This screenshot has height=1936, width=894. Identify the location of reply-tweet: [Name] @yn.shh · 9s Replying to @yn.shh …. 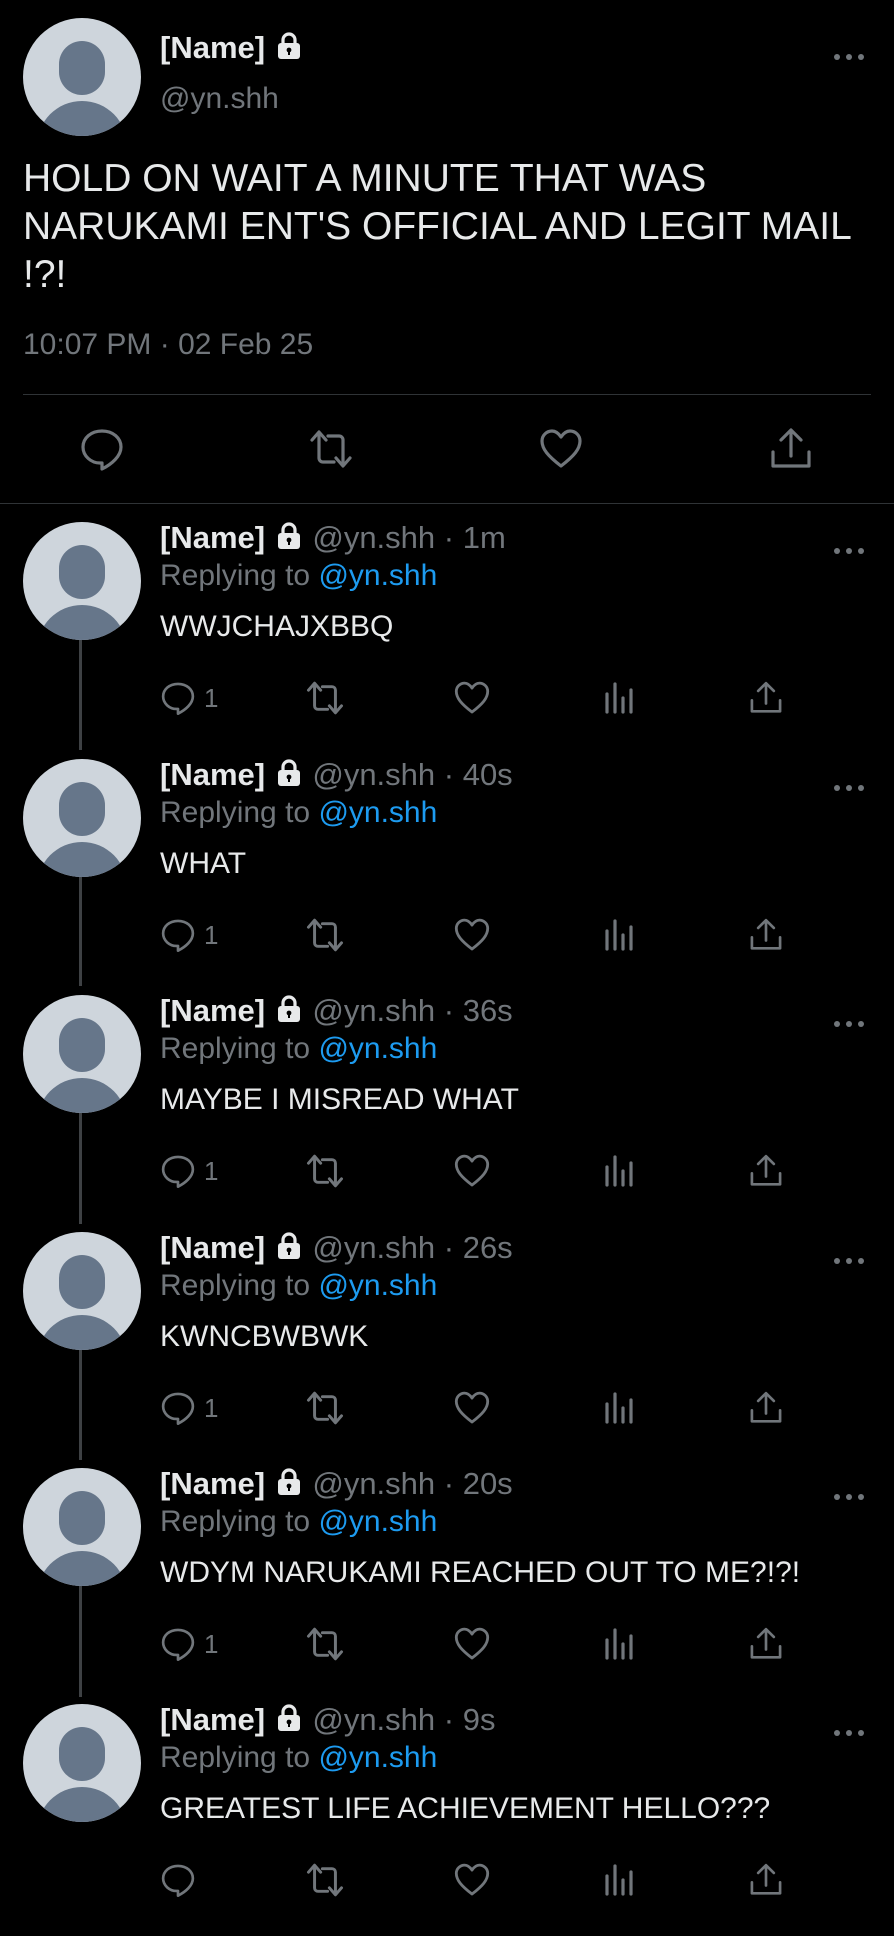
(447, 1818).